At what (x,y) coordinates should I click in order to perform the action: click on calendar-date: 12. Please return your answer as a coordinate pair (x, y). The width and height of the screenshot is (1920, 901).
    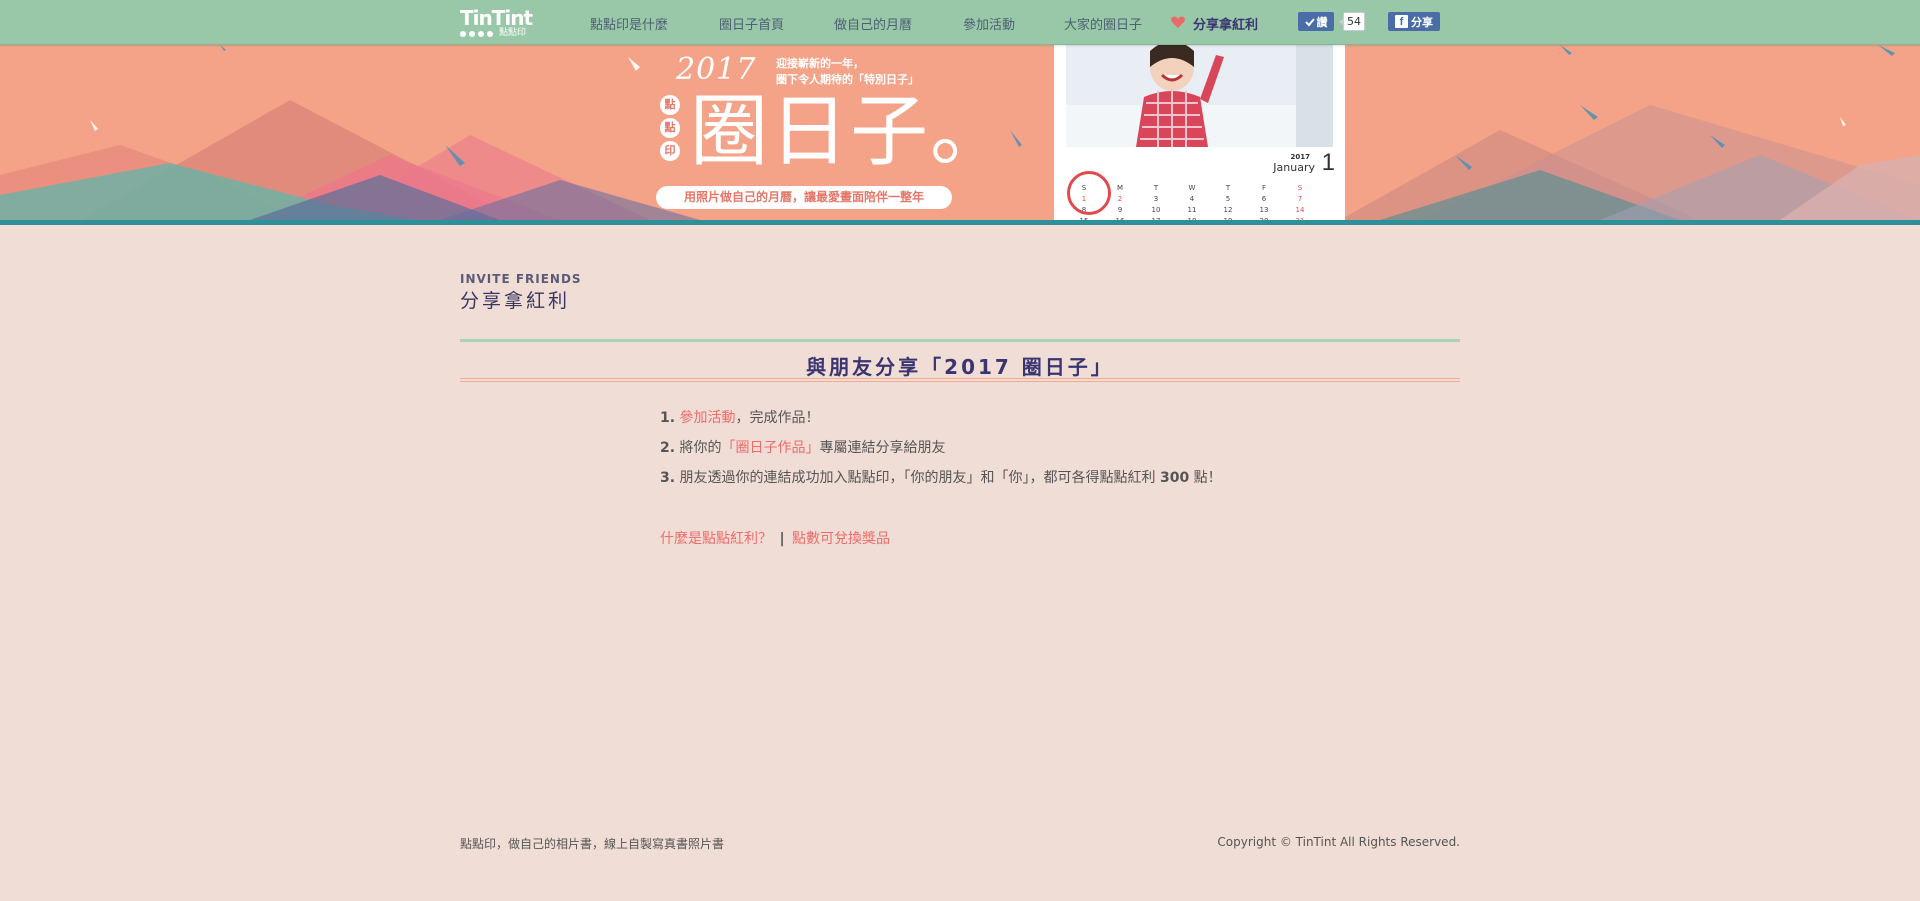
    Looking at the image, I should click on (1228, 210).